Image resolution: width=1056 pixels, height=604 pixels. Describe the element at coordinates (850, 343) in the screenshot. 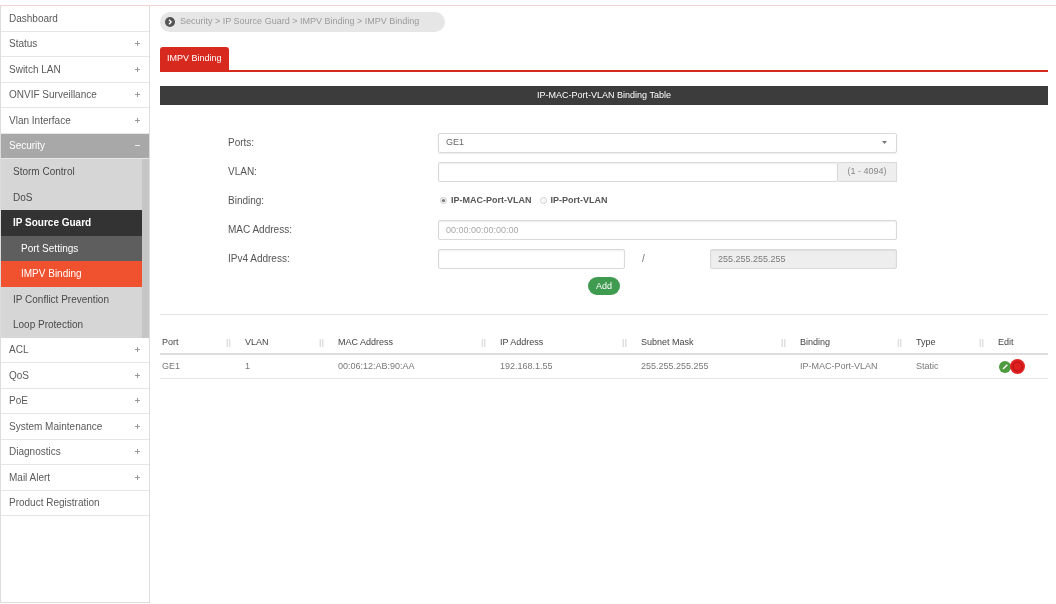

I see `column-header: Binding` at that location.